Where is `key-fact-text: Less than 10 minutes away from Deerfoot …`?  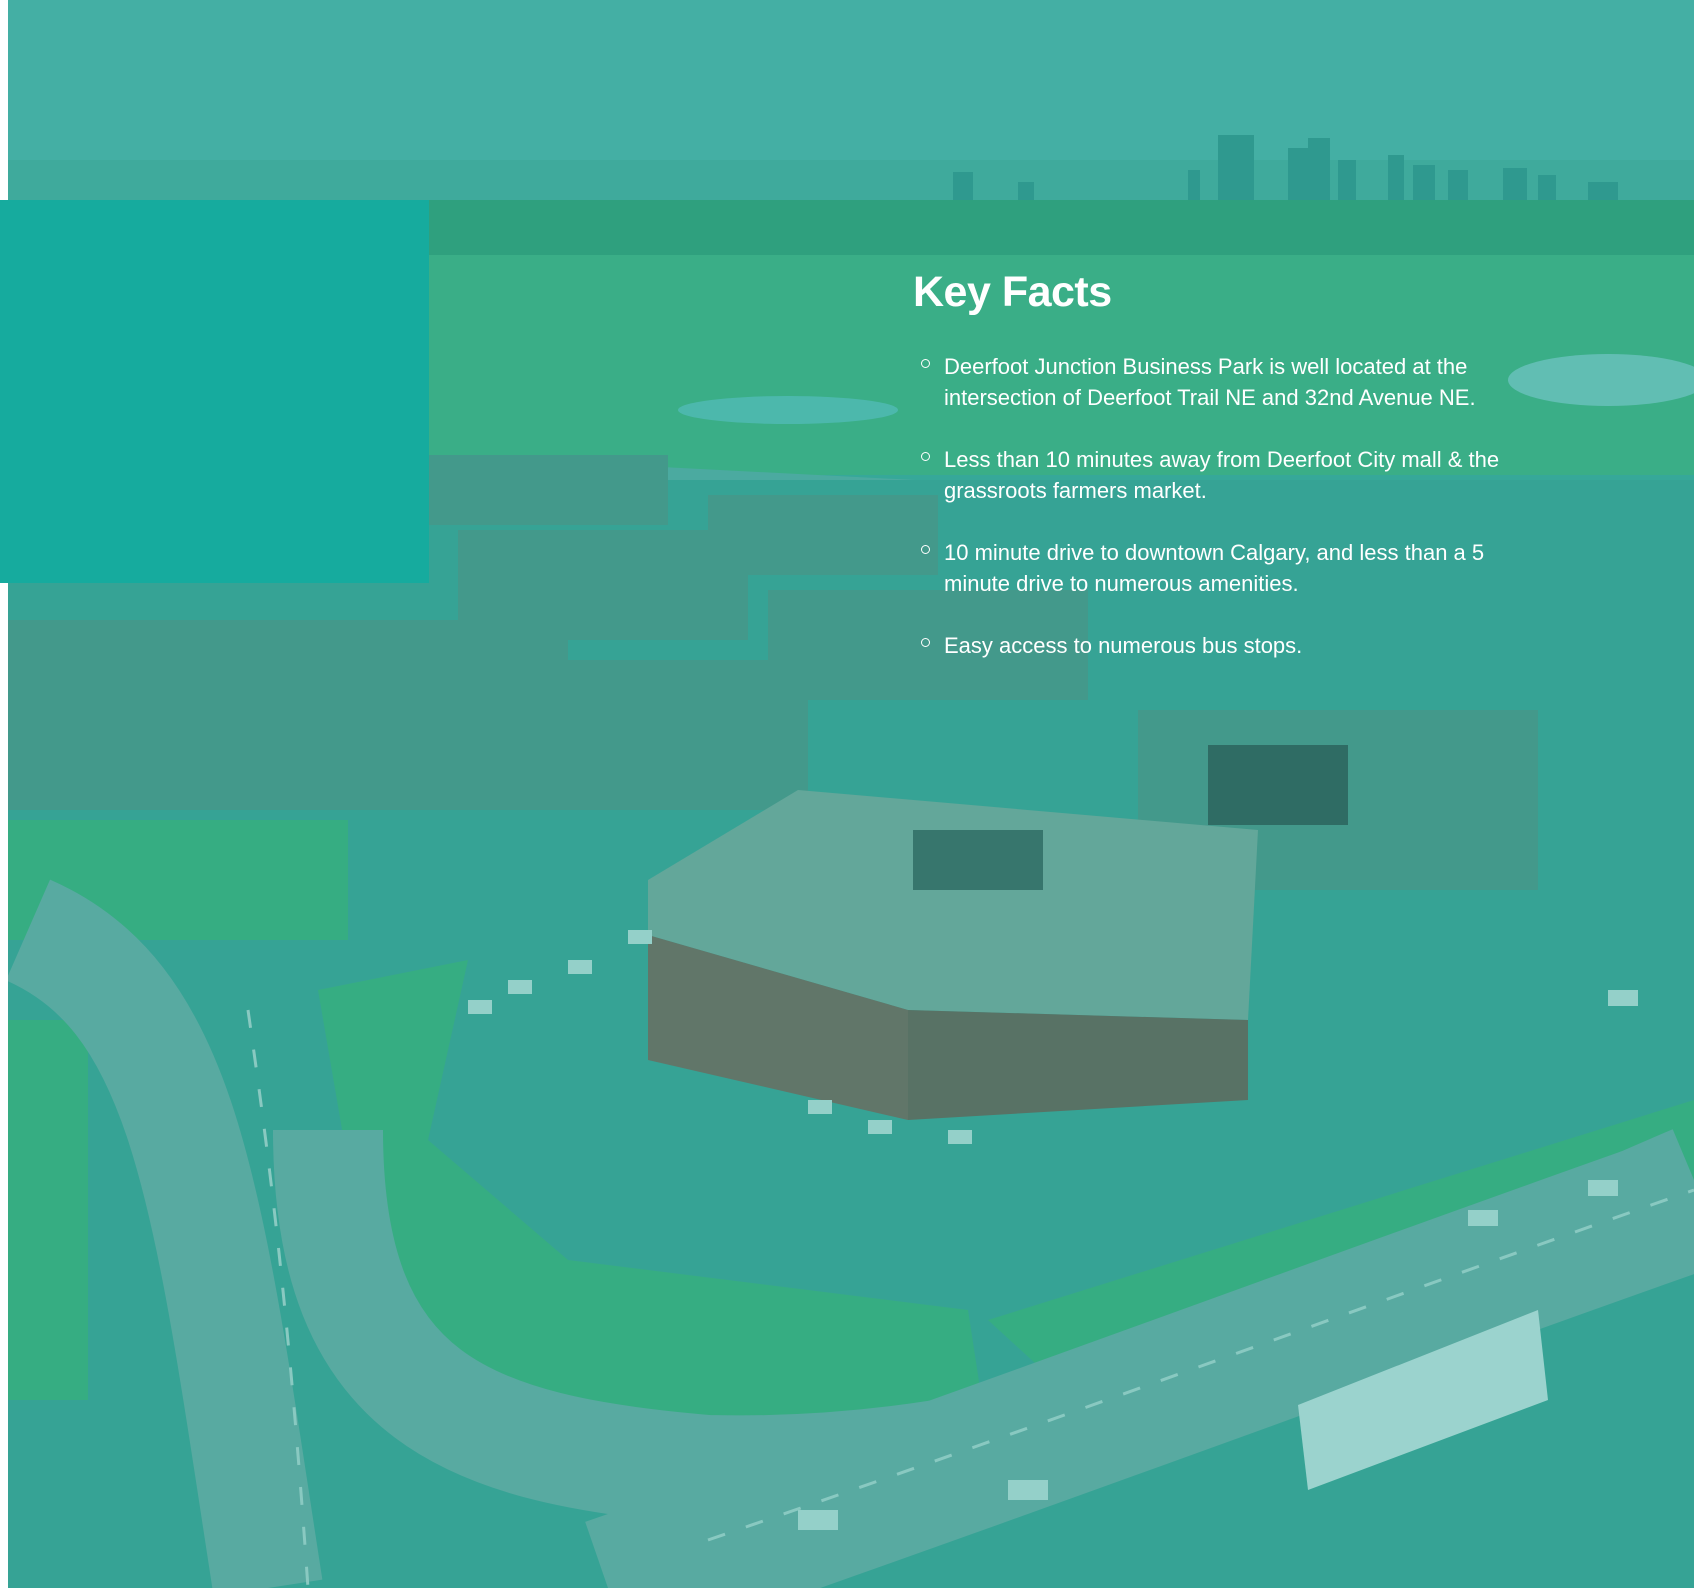
key-fact-text: Less than 10 minutes away from Deerfoot … is located at coordinates (1222, 475).